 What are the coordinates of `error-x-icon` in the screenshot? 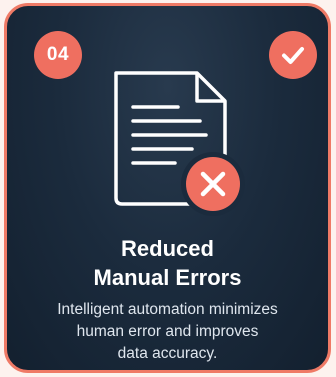 It's located at (213, 184).